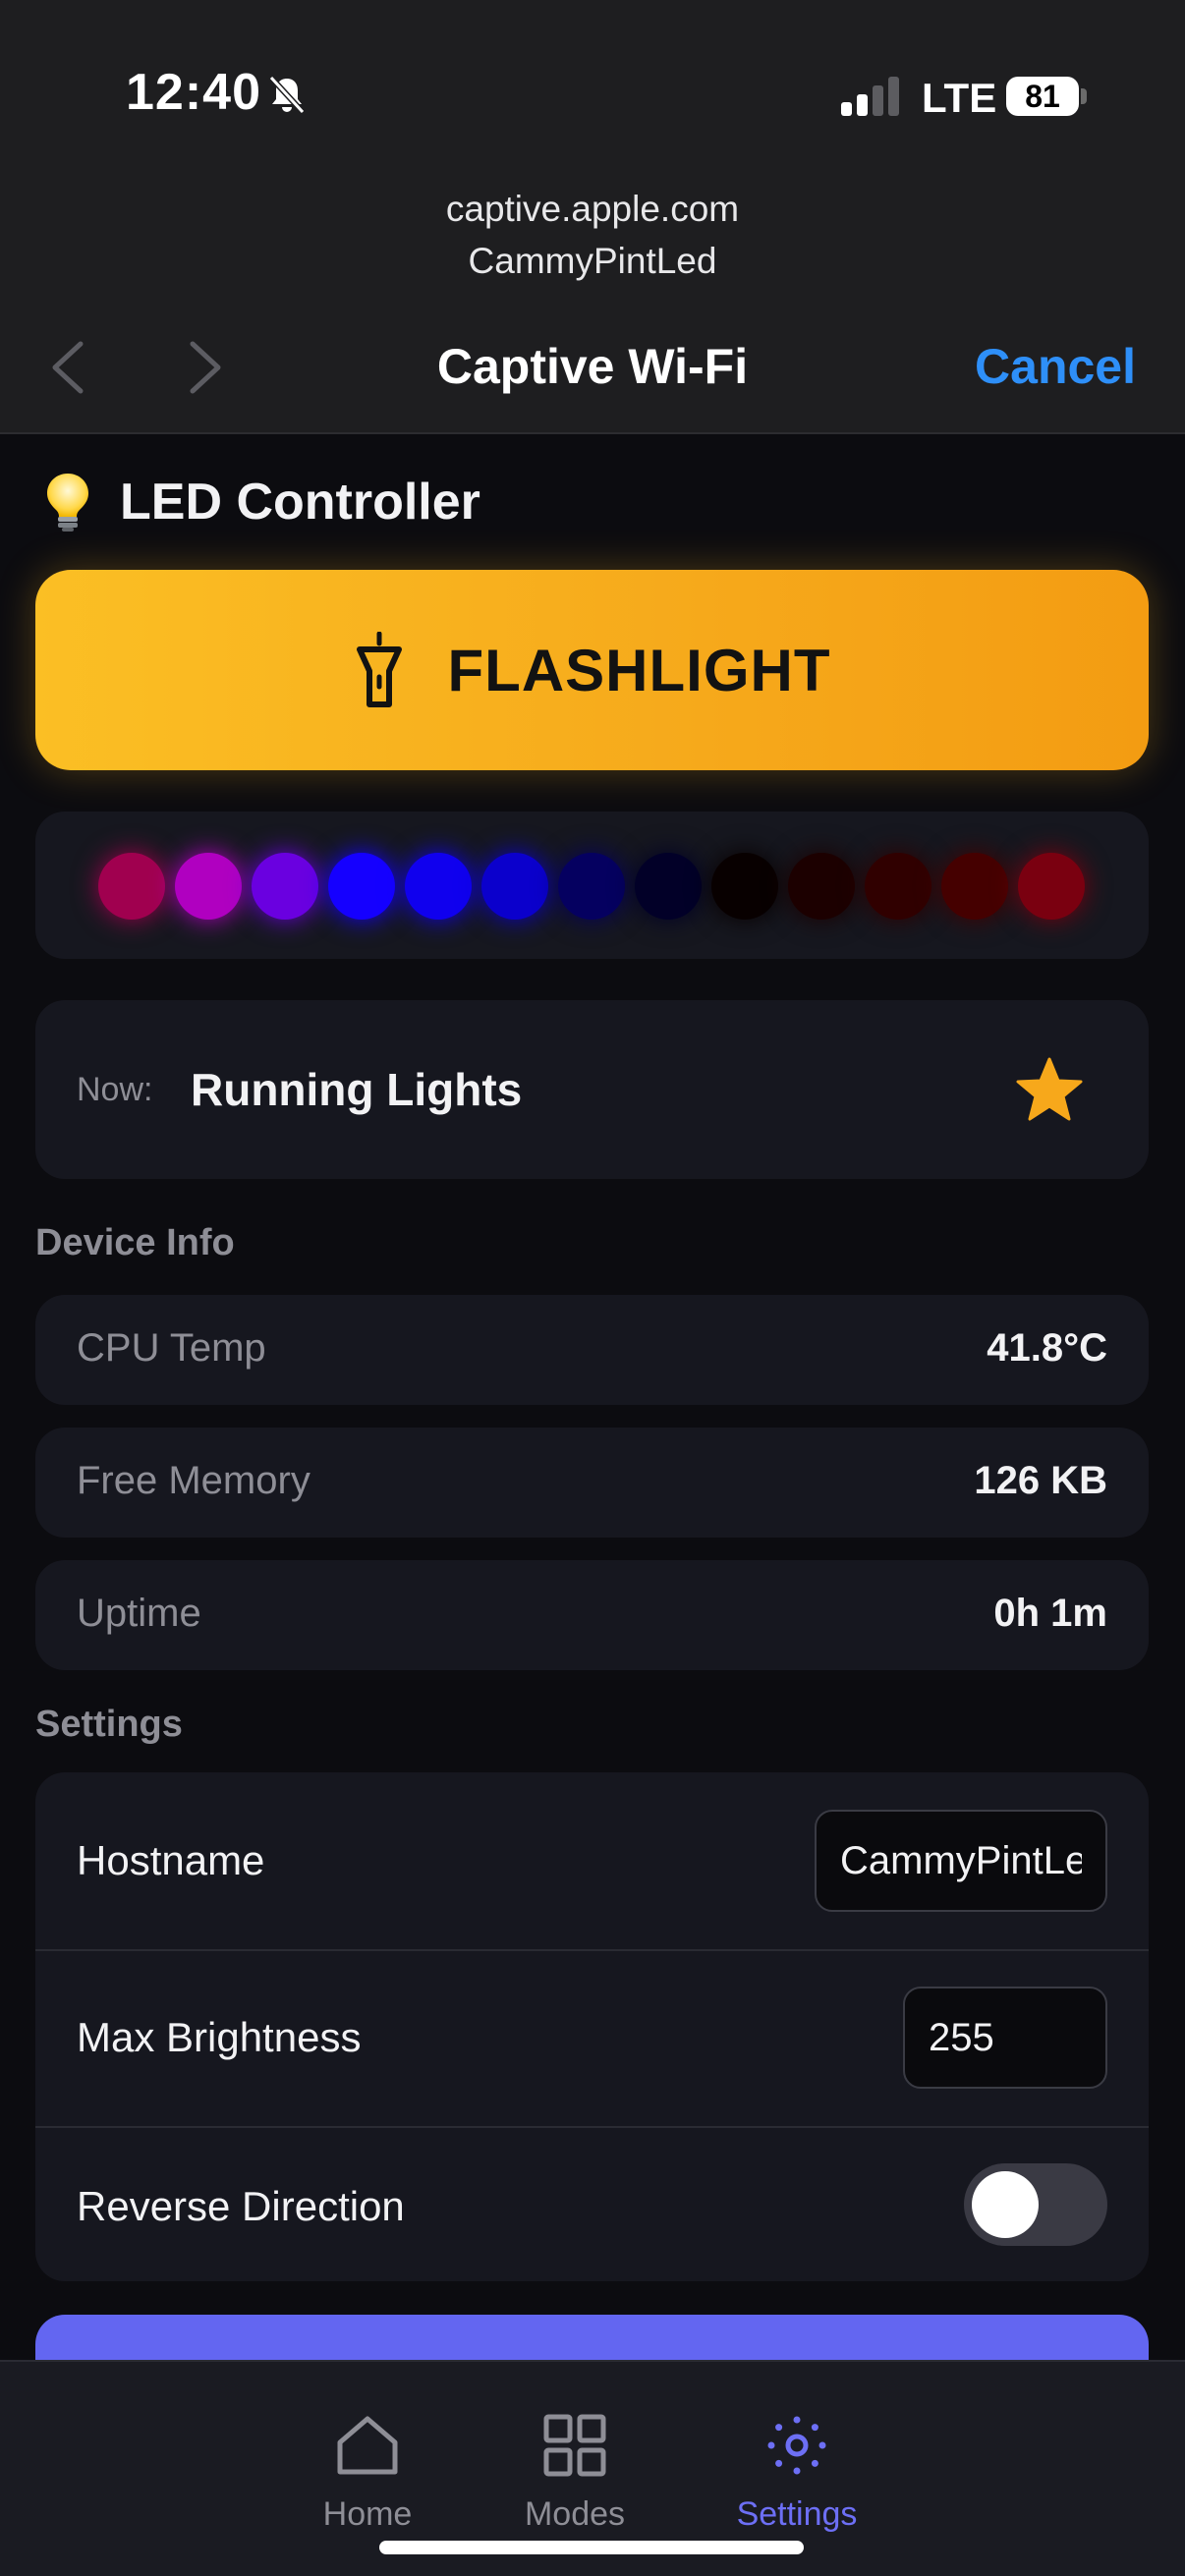 The image size is (1185, 2576). Describe the element at coordinates (109, 1724) in the screenshot. I see `settings-heading: Settings` at that location.